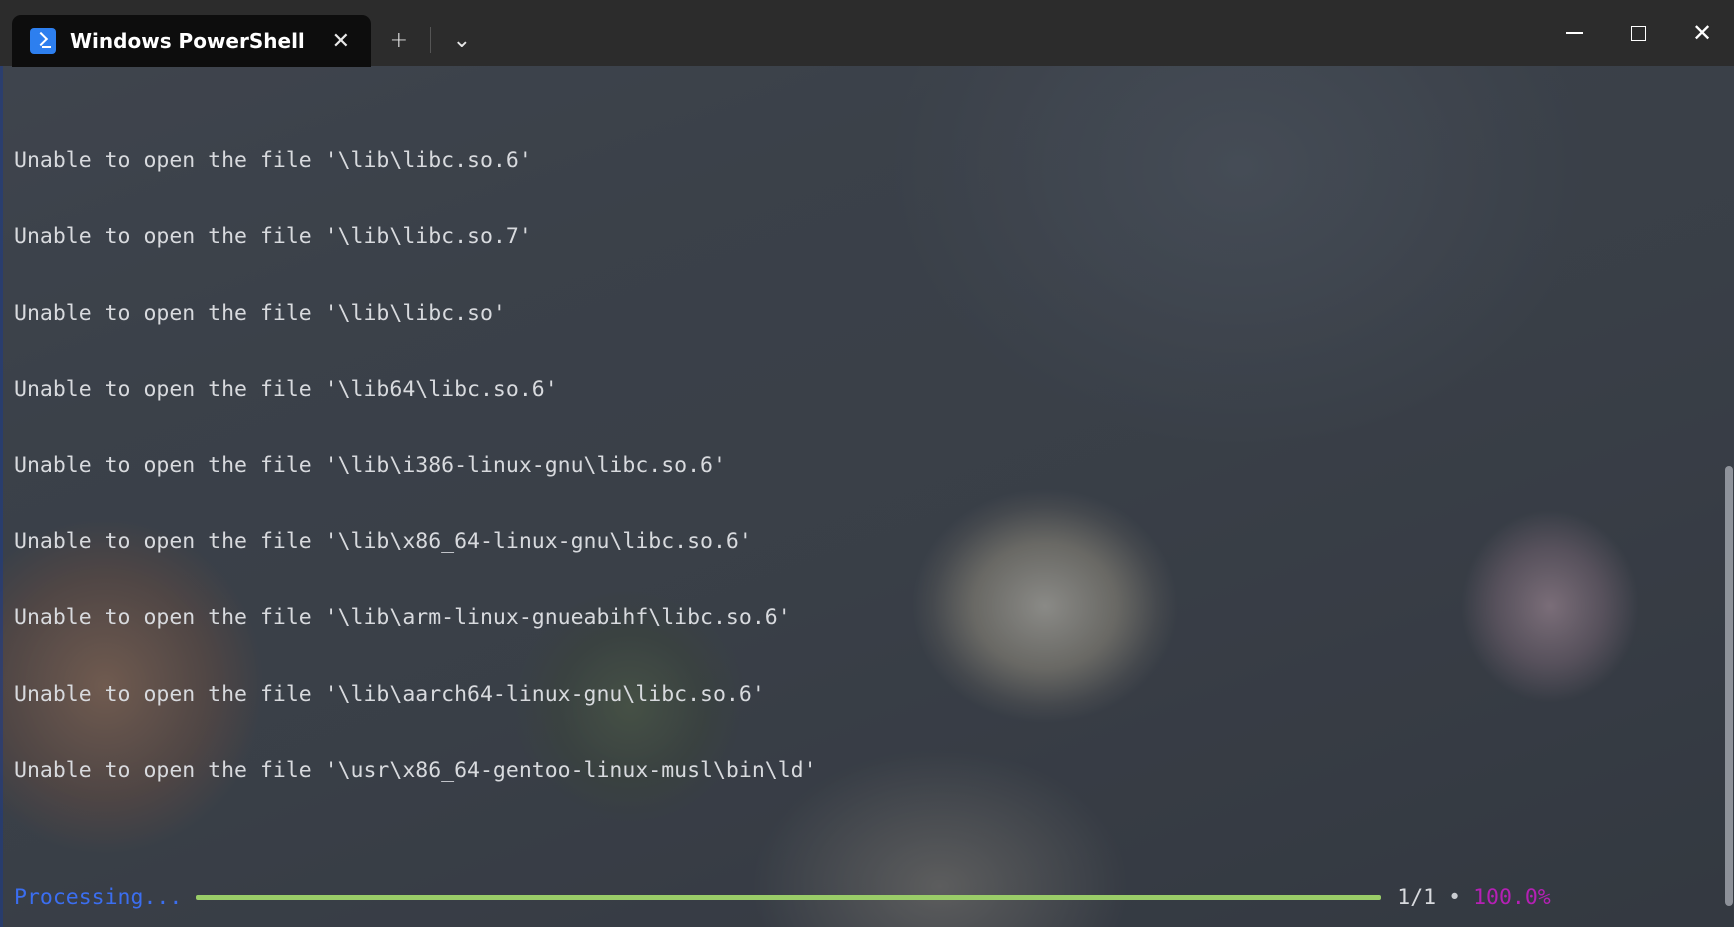  I want to click on maximize-icon, so click(1638, 33).